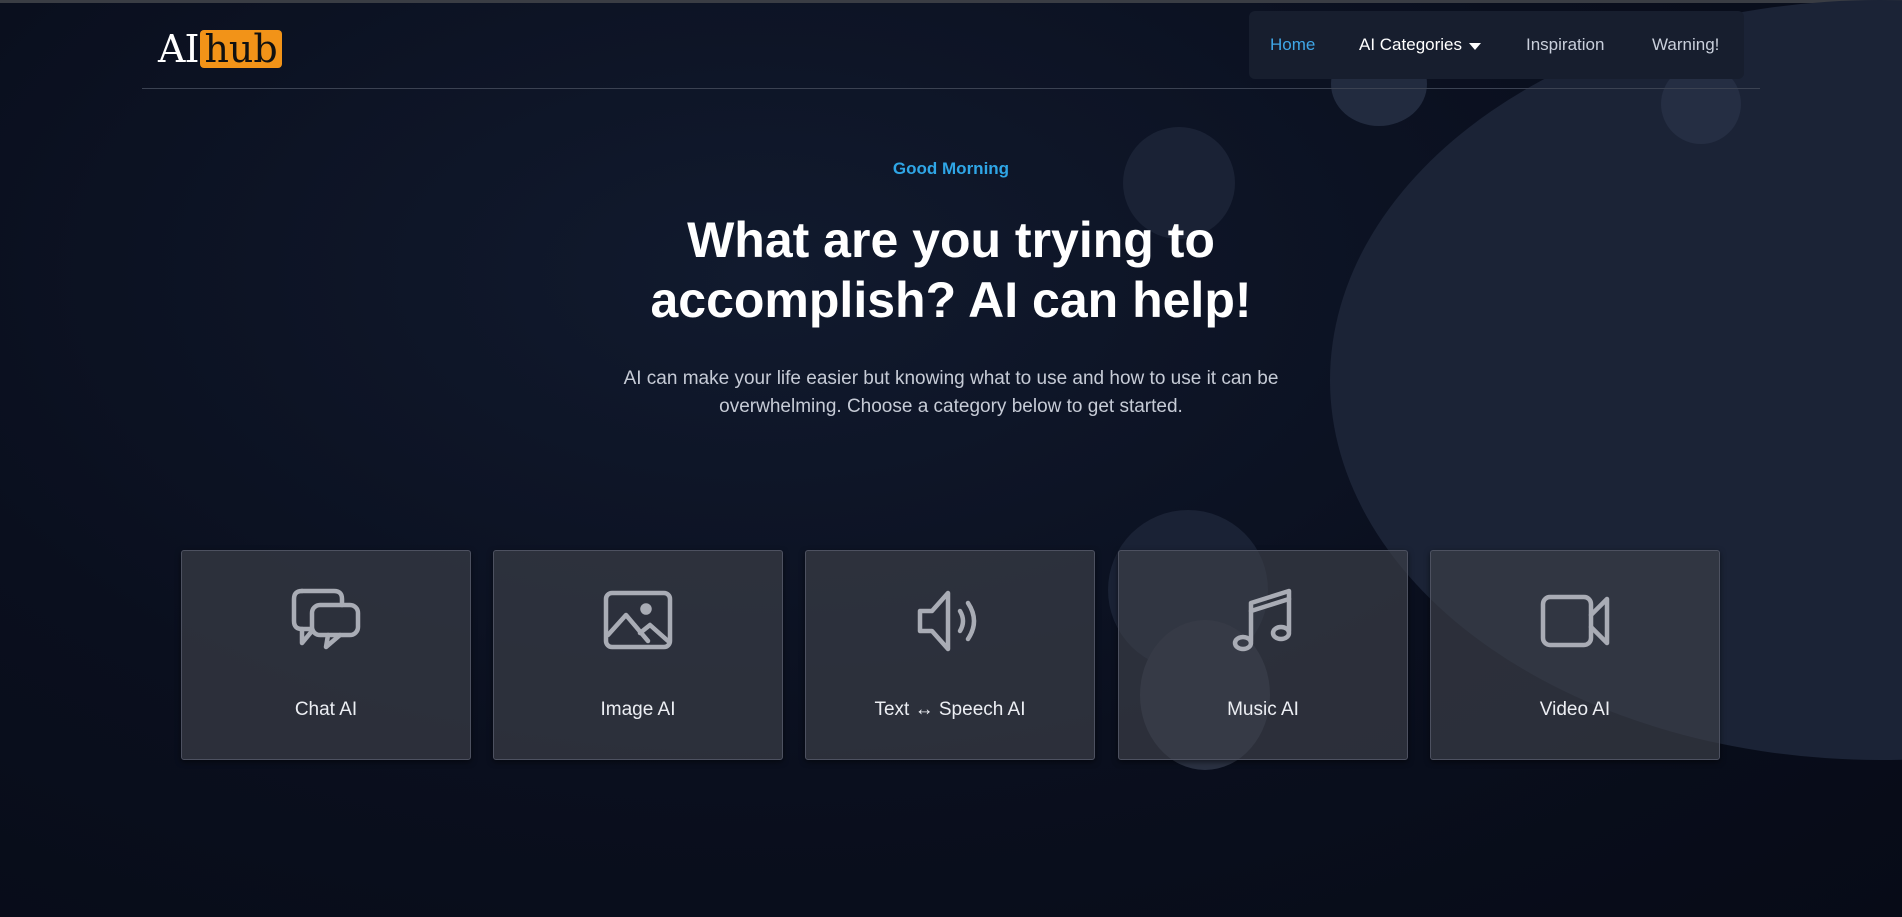 The height and width of the screenshot is (917, 1902). I want to click on category-card-text-speech-ai: Text ↔ Speech AI, so click(950, 655).